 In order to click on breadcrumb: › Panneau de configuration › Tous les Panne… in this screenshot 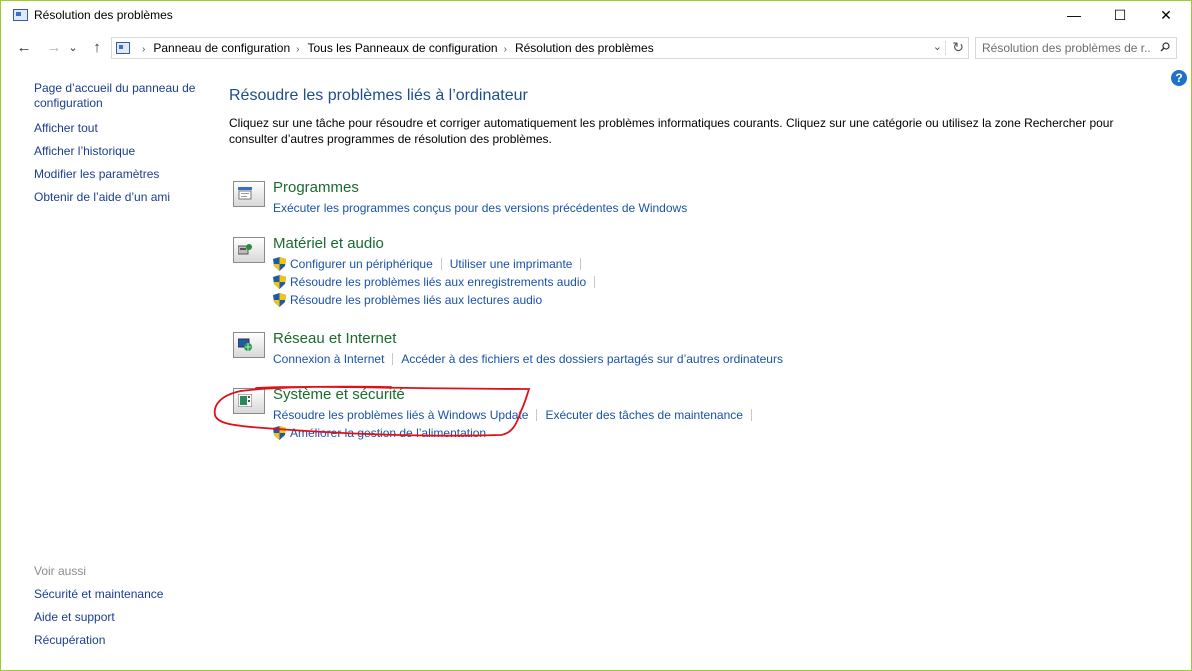, I will do `click(395, 48)`.